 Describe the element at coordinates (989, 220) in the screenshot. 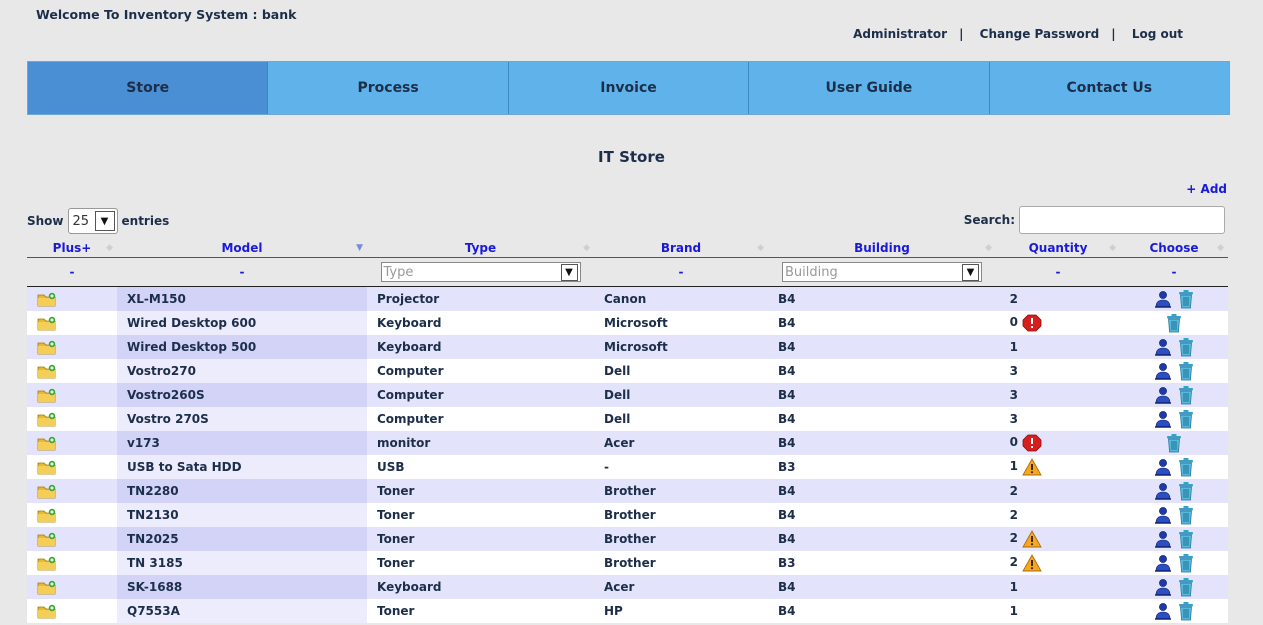

I see `search-label: Search:` at that location.